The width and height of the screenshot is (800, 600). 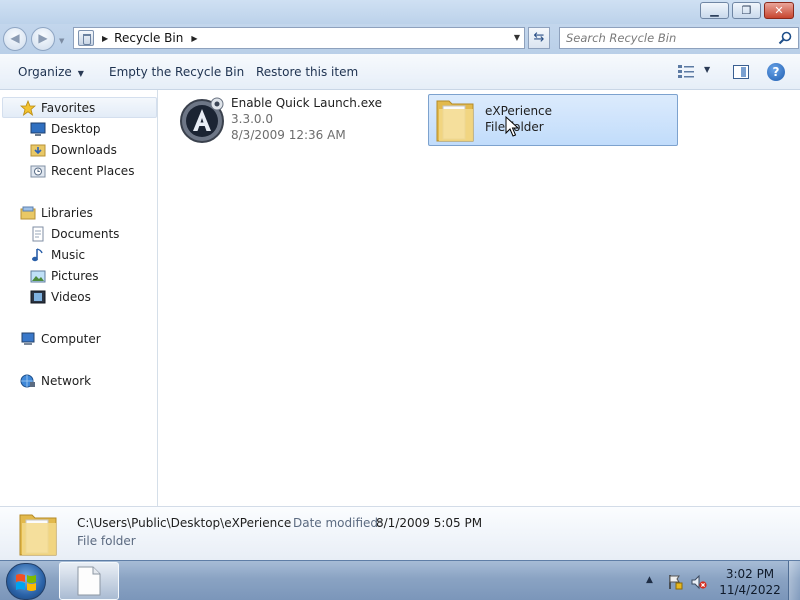 What do you see at coordinates (512, 126) in the screenshot?
I see `mouse-cursor-icon` at bounding box center [512, 126].